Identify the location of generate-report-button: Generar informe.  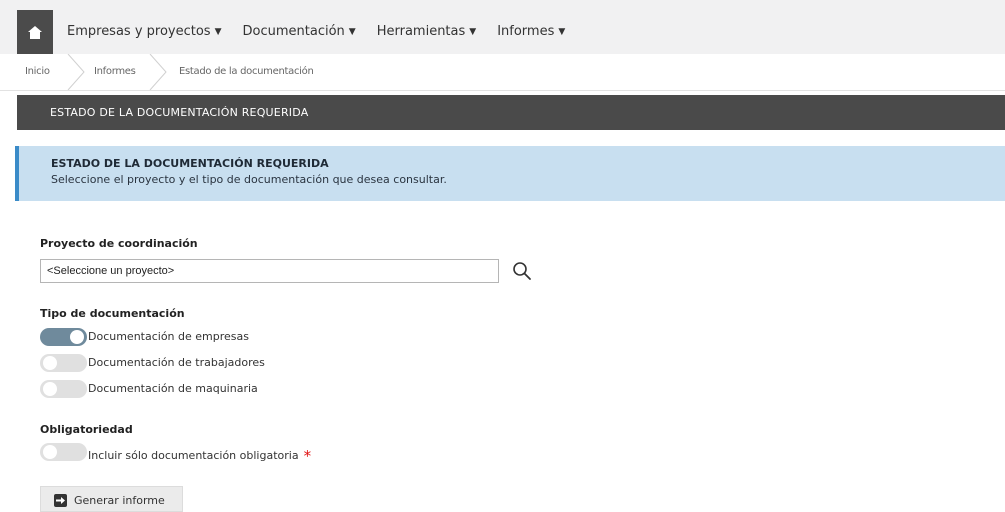
(111, 499).